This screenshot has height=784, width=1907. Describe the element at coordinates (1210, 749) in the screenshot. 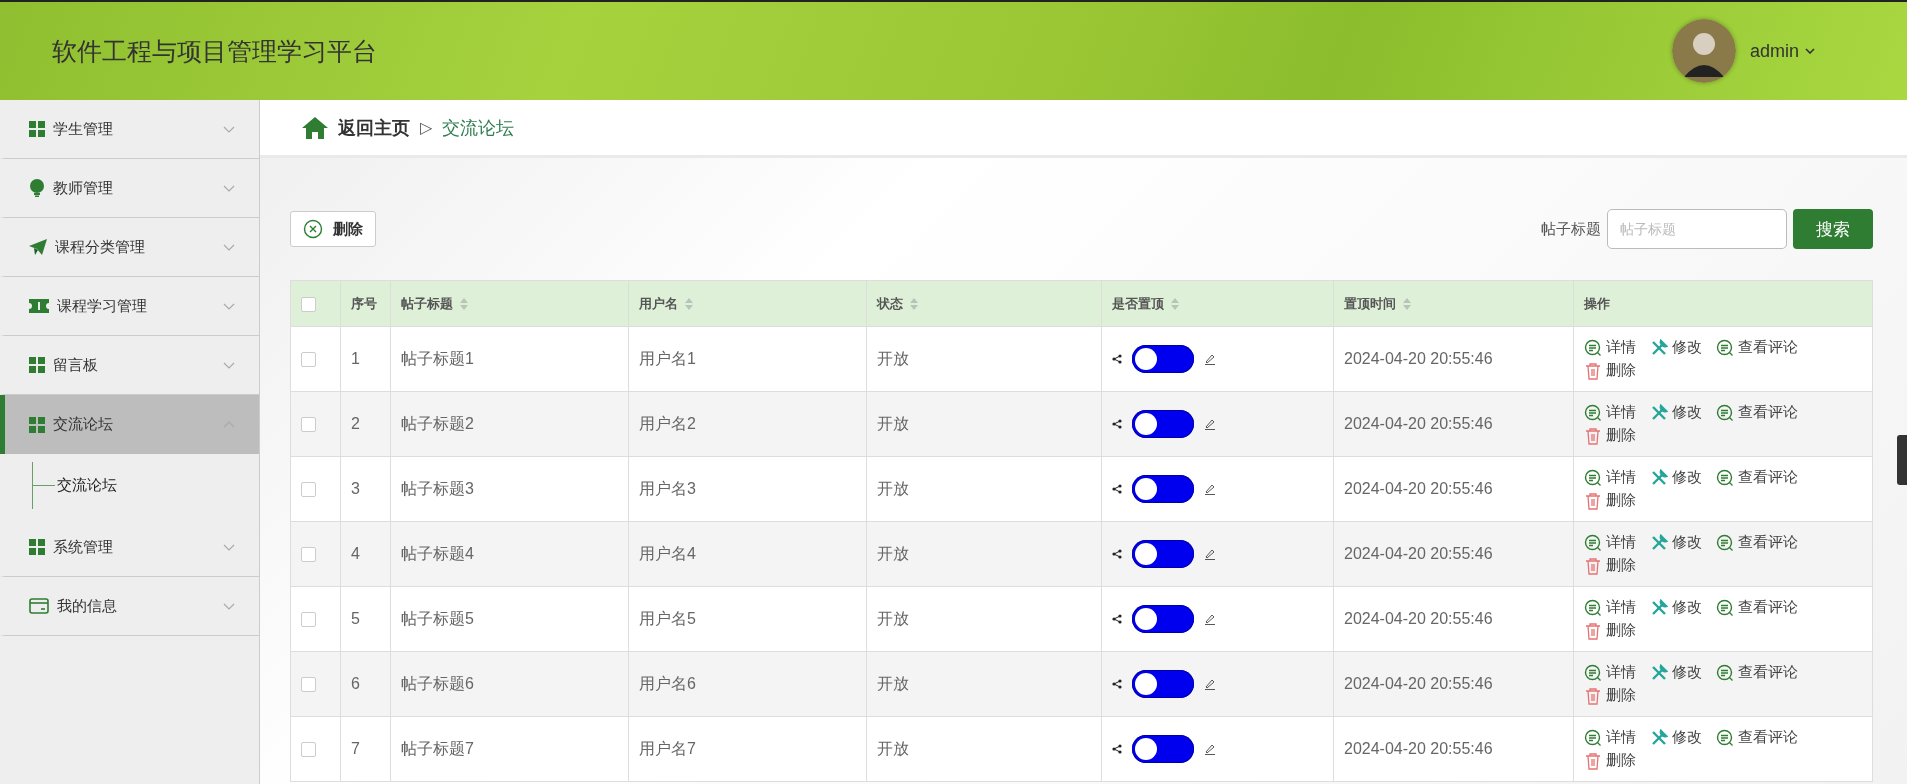

I see `pencil-icon` at that location.